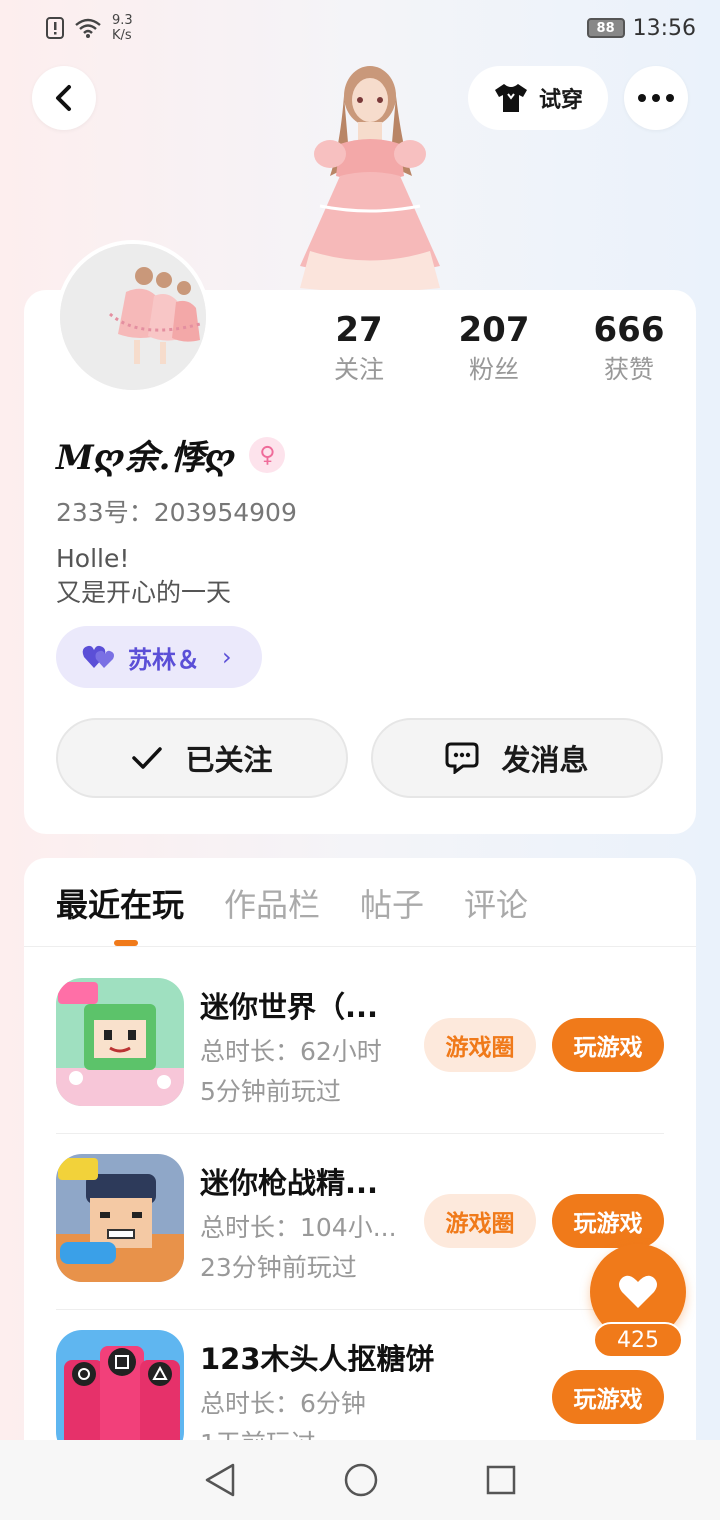 The width and height of the screenshot is (720, 1520). Describe the element at coordinates (147, 758) in the screenshot. I see `checkmark-icon` at that location.